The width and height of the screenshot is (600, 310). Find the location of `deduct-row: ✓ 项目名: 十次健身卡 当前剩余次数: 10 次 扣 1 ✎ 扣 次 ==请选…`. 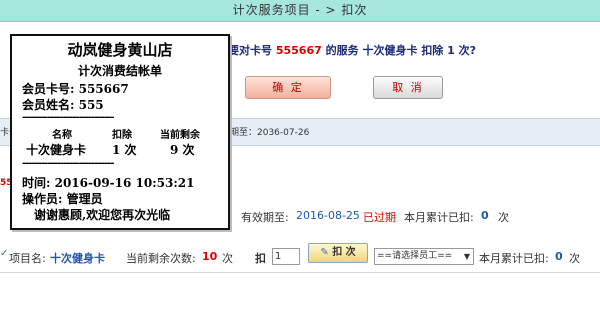

deduct-row: ✓ 项目名: 十次健身卡 当前剩余次数: 10 次 扣 1 ✎ 扣 次 ==请选… is located at coordinates (300, 256).